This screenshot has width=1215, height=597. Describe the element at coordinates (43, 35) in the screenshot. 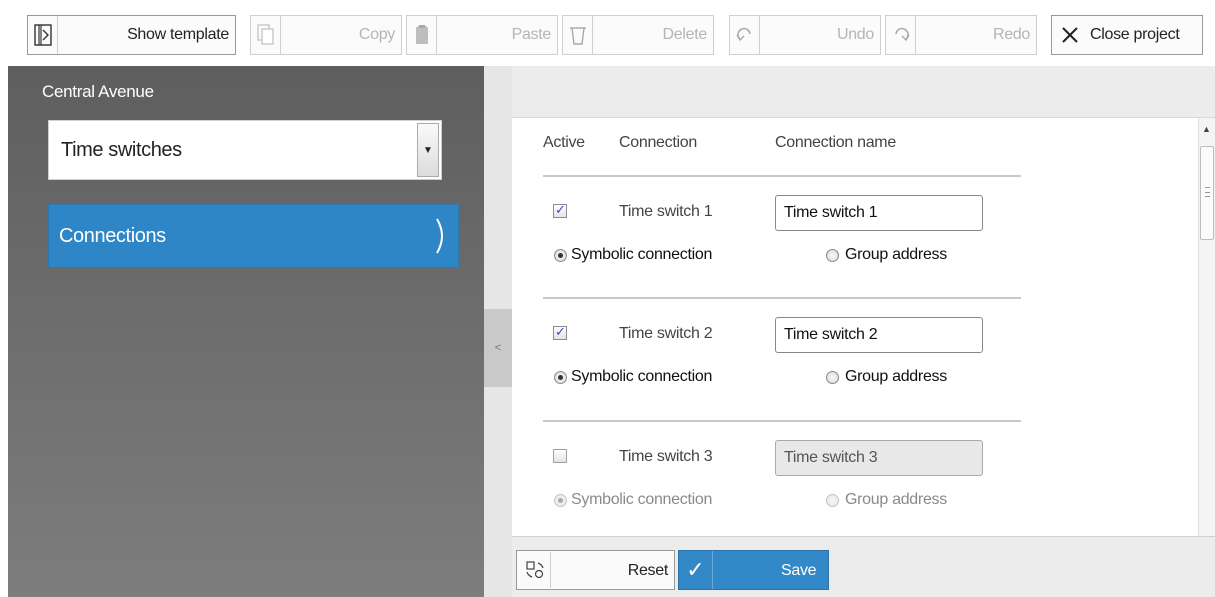

I see `template-panel-icon` at that location.